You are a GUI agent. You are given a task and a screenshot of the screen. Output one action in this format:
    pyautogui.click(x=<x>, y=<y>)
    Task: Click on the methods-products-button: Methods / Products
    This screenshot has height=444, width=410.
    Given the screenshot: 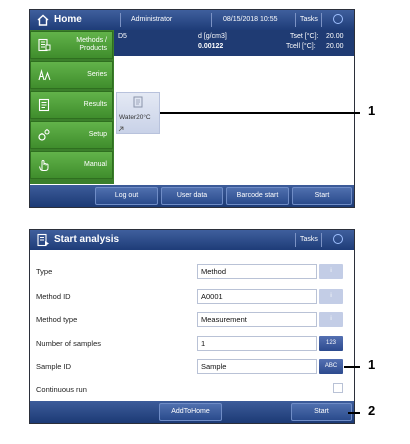 What is the action you would take?
    pyautogui.click(x=71, y=45)
    